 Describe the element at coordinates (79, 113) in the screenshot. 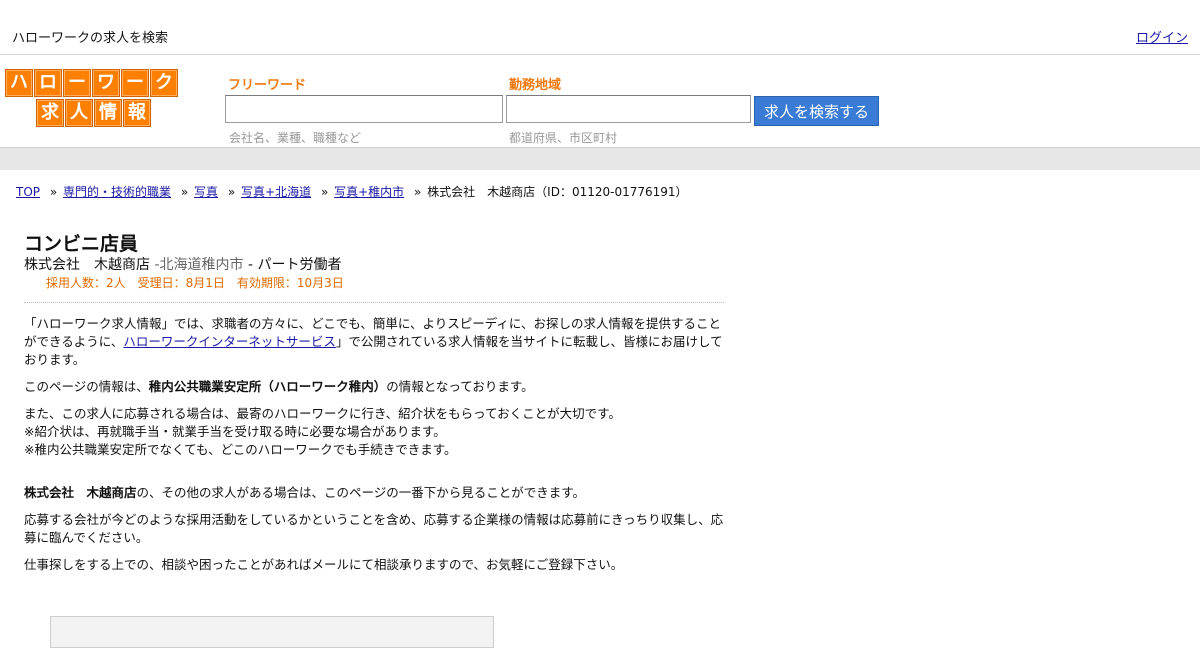

I see `logo-char: 人` at that location.